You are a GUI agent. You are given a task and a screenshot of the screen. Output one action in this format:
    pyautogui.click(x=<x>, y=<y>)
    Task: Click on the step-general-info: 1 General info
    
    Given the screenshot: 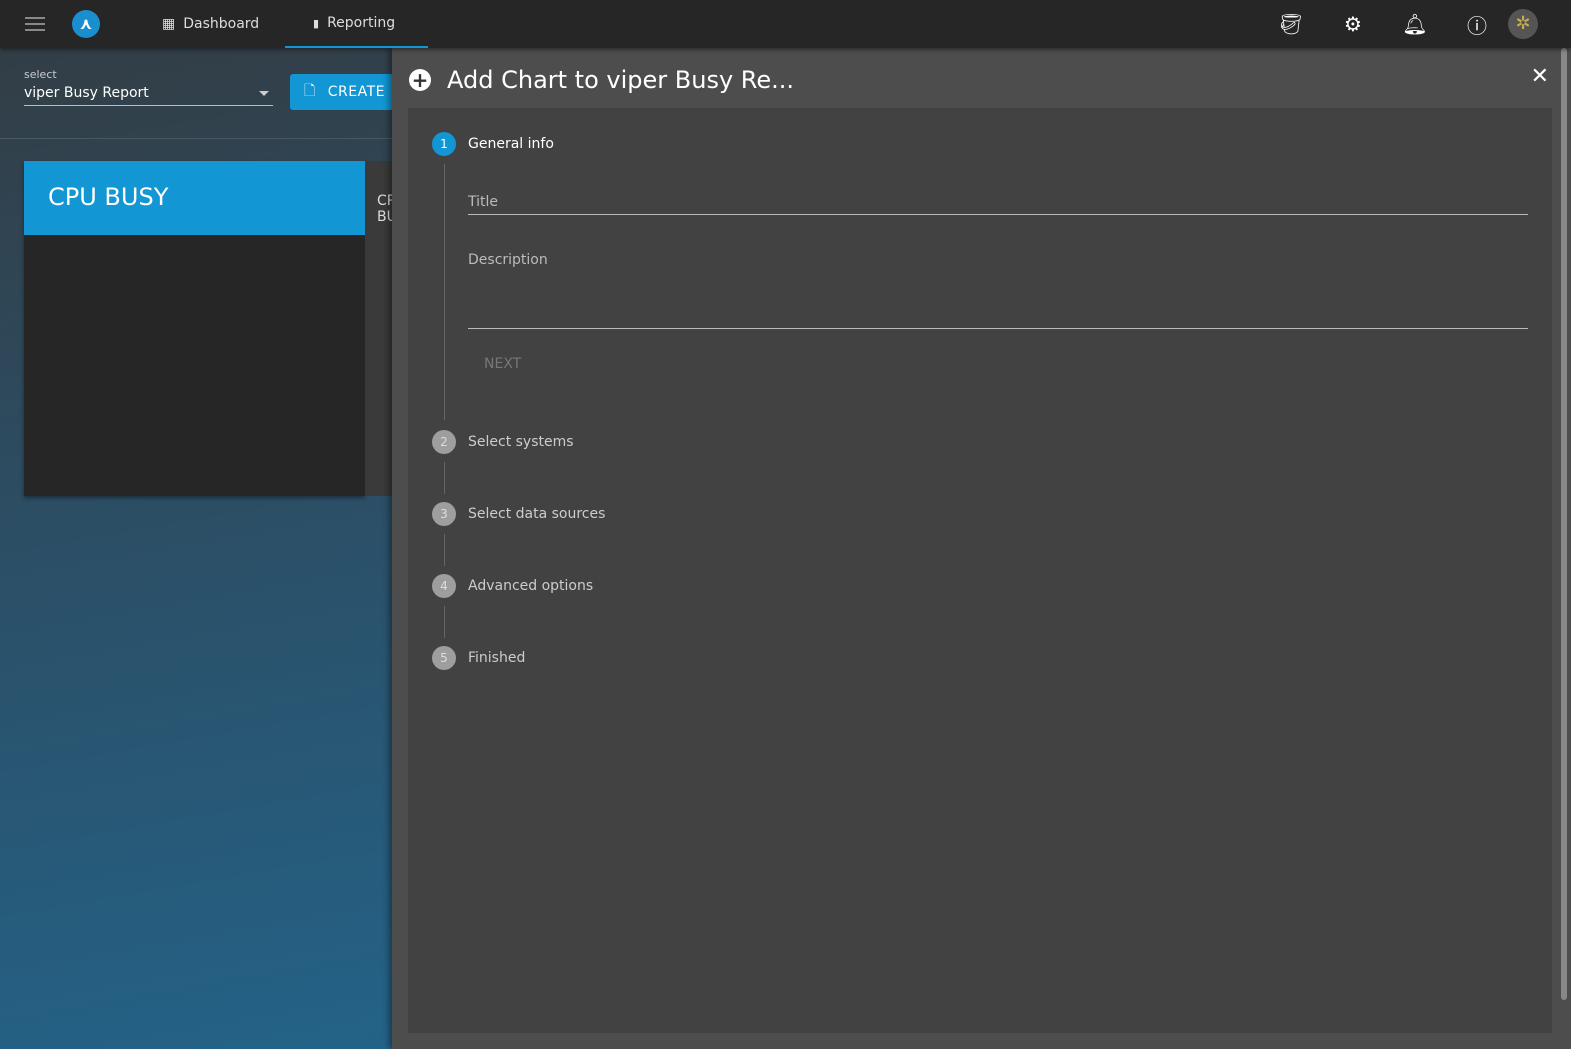 What is the action you would take?
    pyautogui.click(x=493, y=144)
    